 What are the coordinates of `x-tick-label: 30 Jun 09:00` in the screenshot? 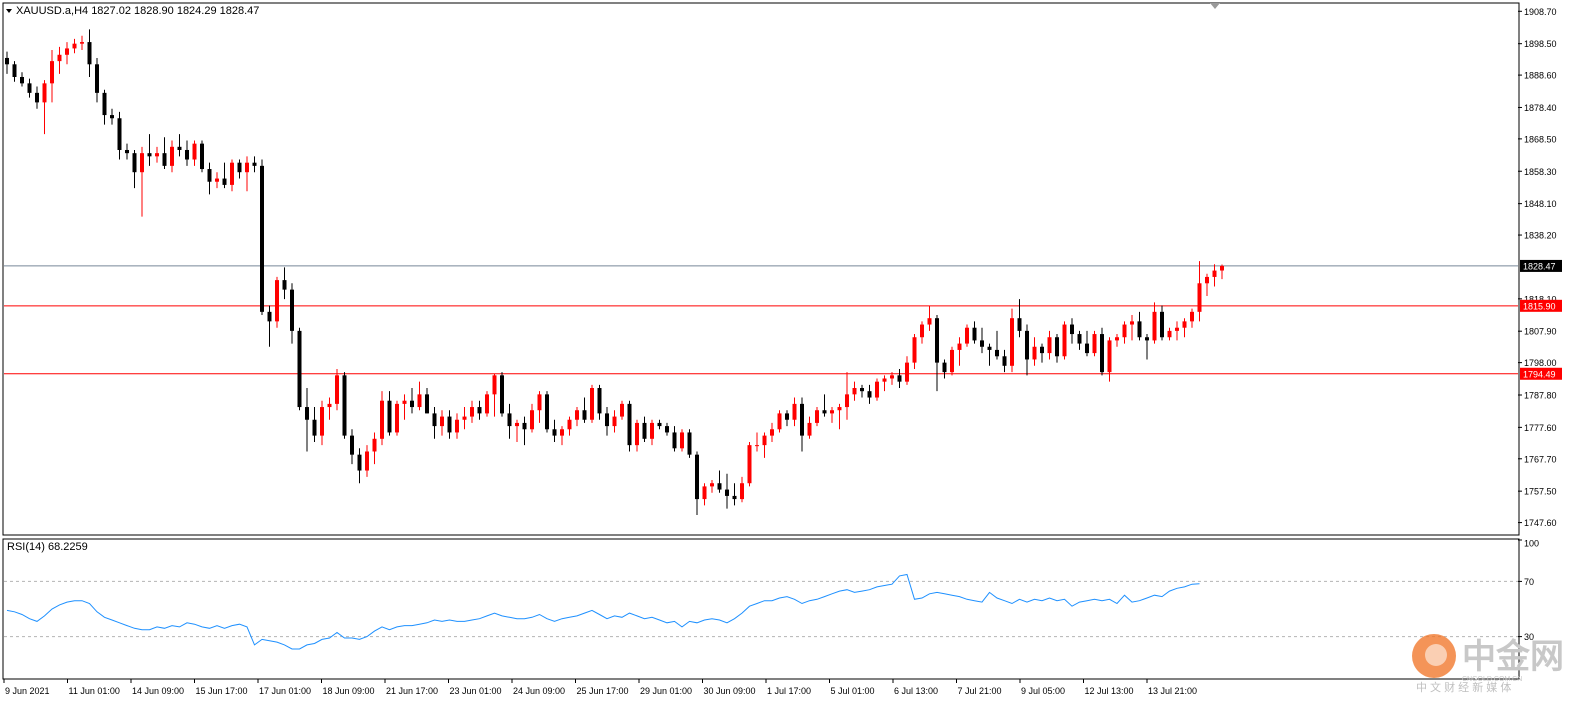 It's located at (730, 691).